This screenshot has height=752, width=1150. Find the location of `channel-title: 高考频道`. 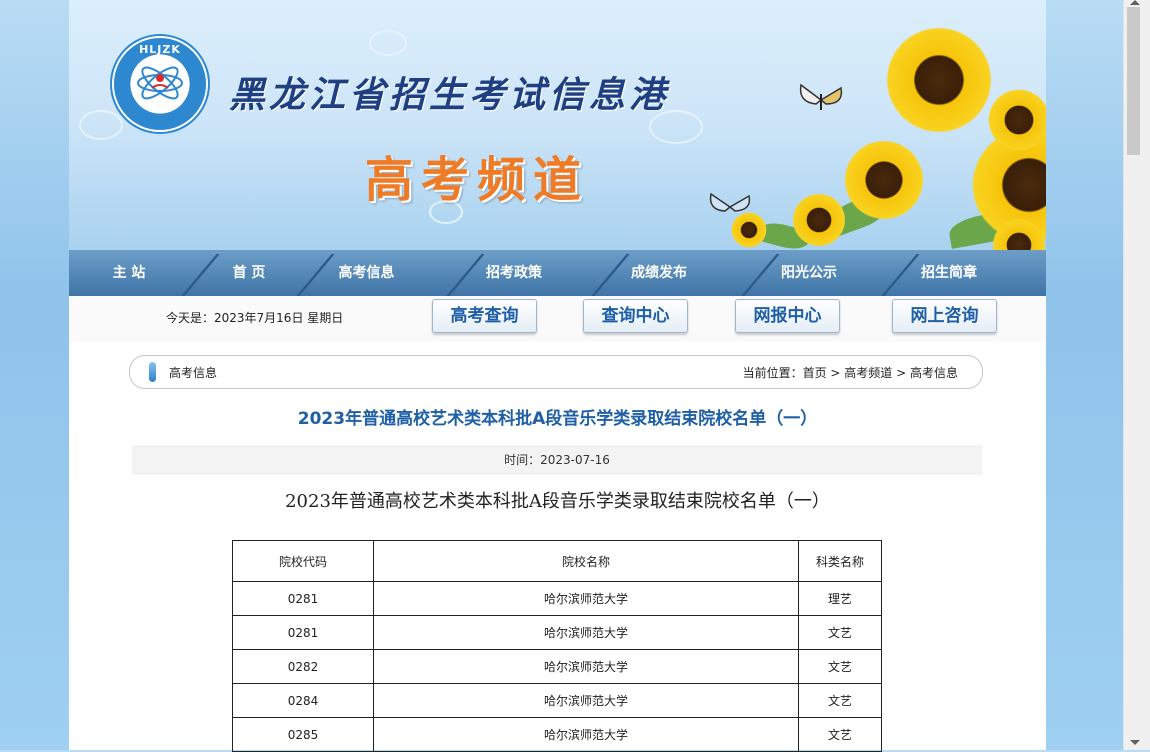

channel-title: 高考频道 is located at coordinates (477, 180).